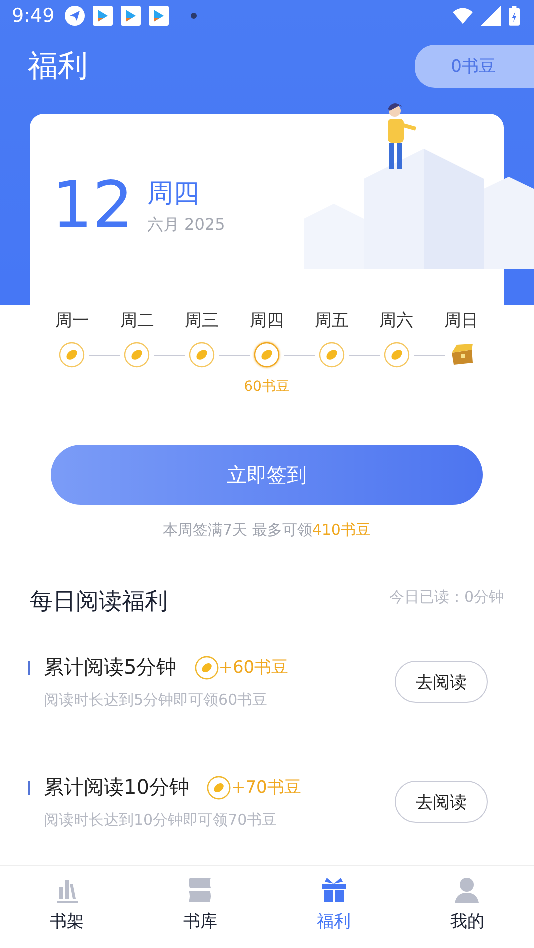 The height and width of the screenshot is (948, 534). Describe the element at coordinates (156, 700) in the screenshot. I see `task-description: 阅读时长达到5分钟即可领60书豆` at that location.